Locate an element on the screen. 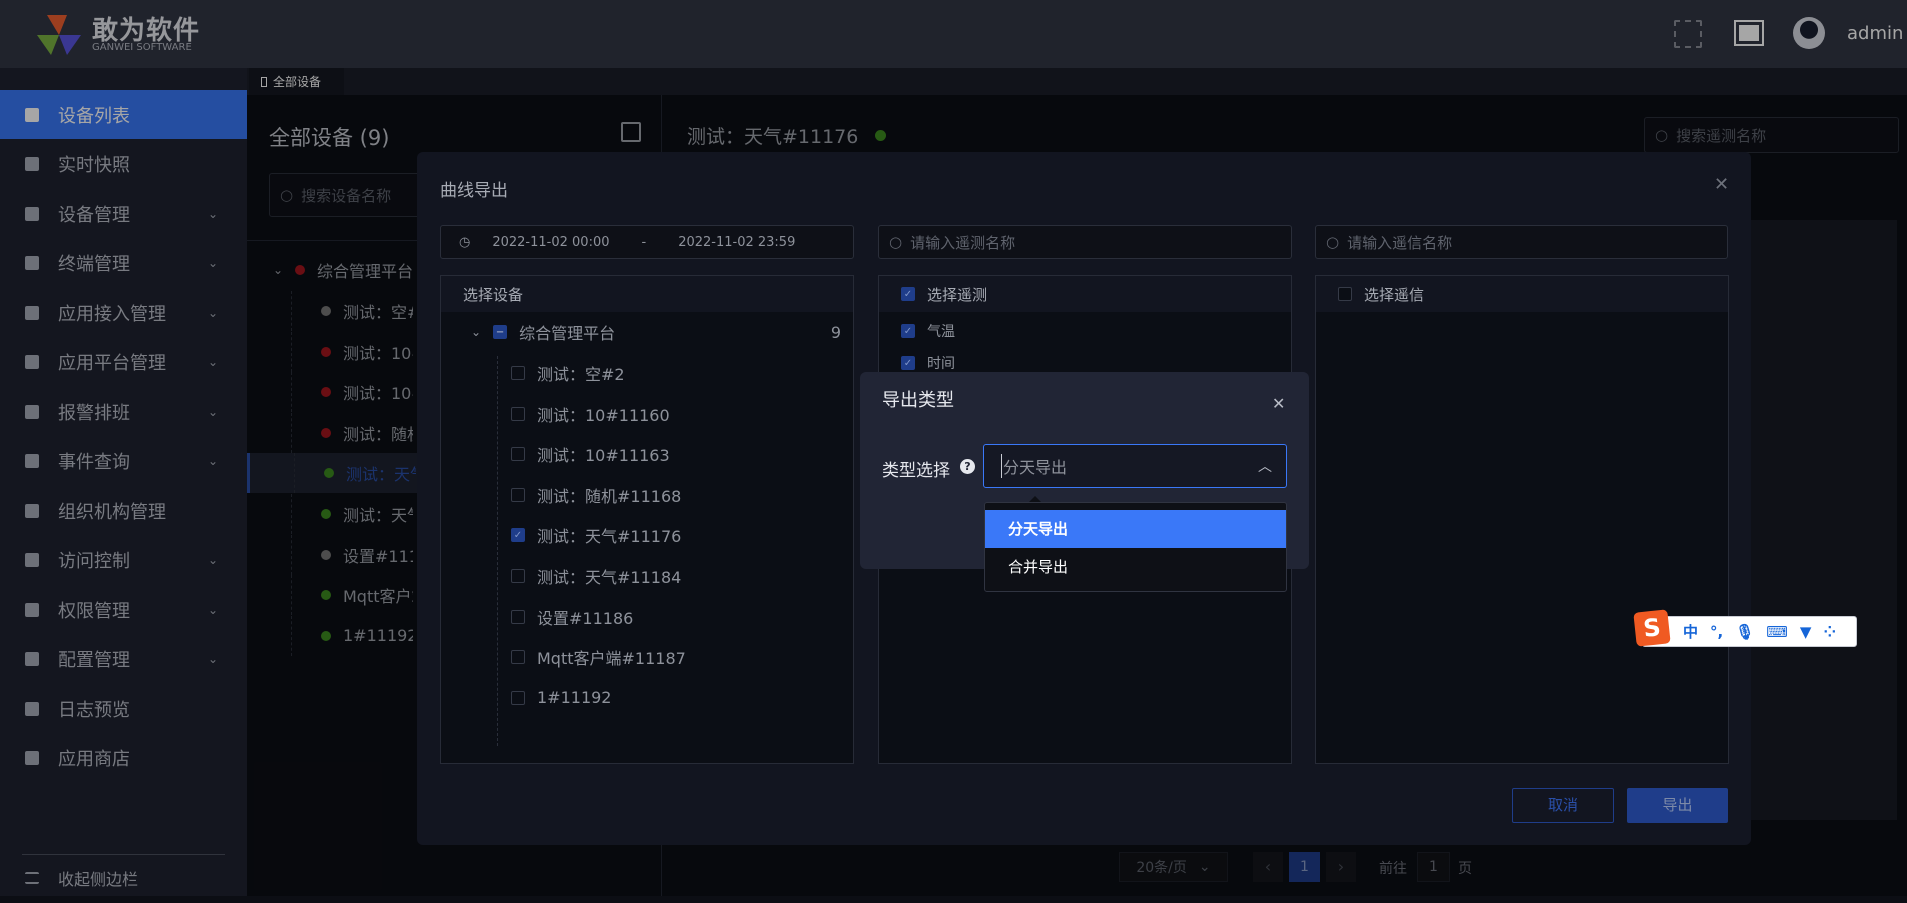 The width and height of the screenshot is (1907, 903). device-checkbox-item: 设置#11186 is located at coordinates (572, 617).